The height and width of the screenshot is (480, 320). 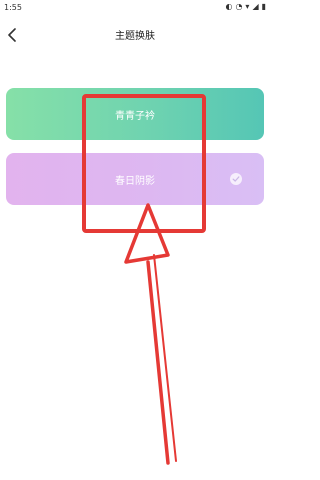 I want to click on wifi-icon: ▾, so click(x=247, y=6).